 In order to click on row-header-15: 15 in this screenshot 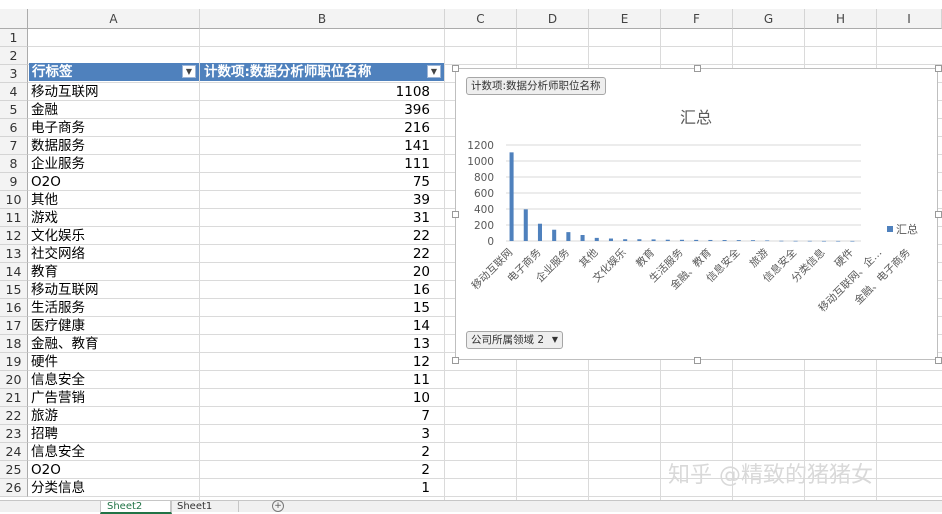, I will do `click(14, 290)`.